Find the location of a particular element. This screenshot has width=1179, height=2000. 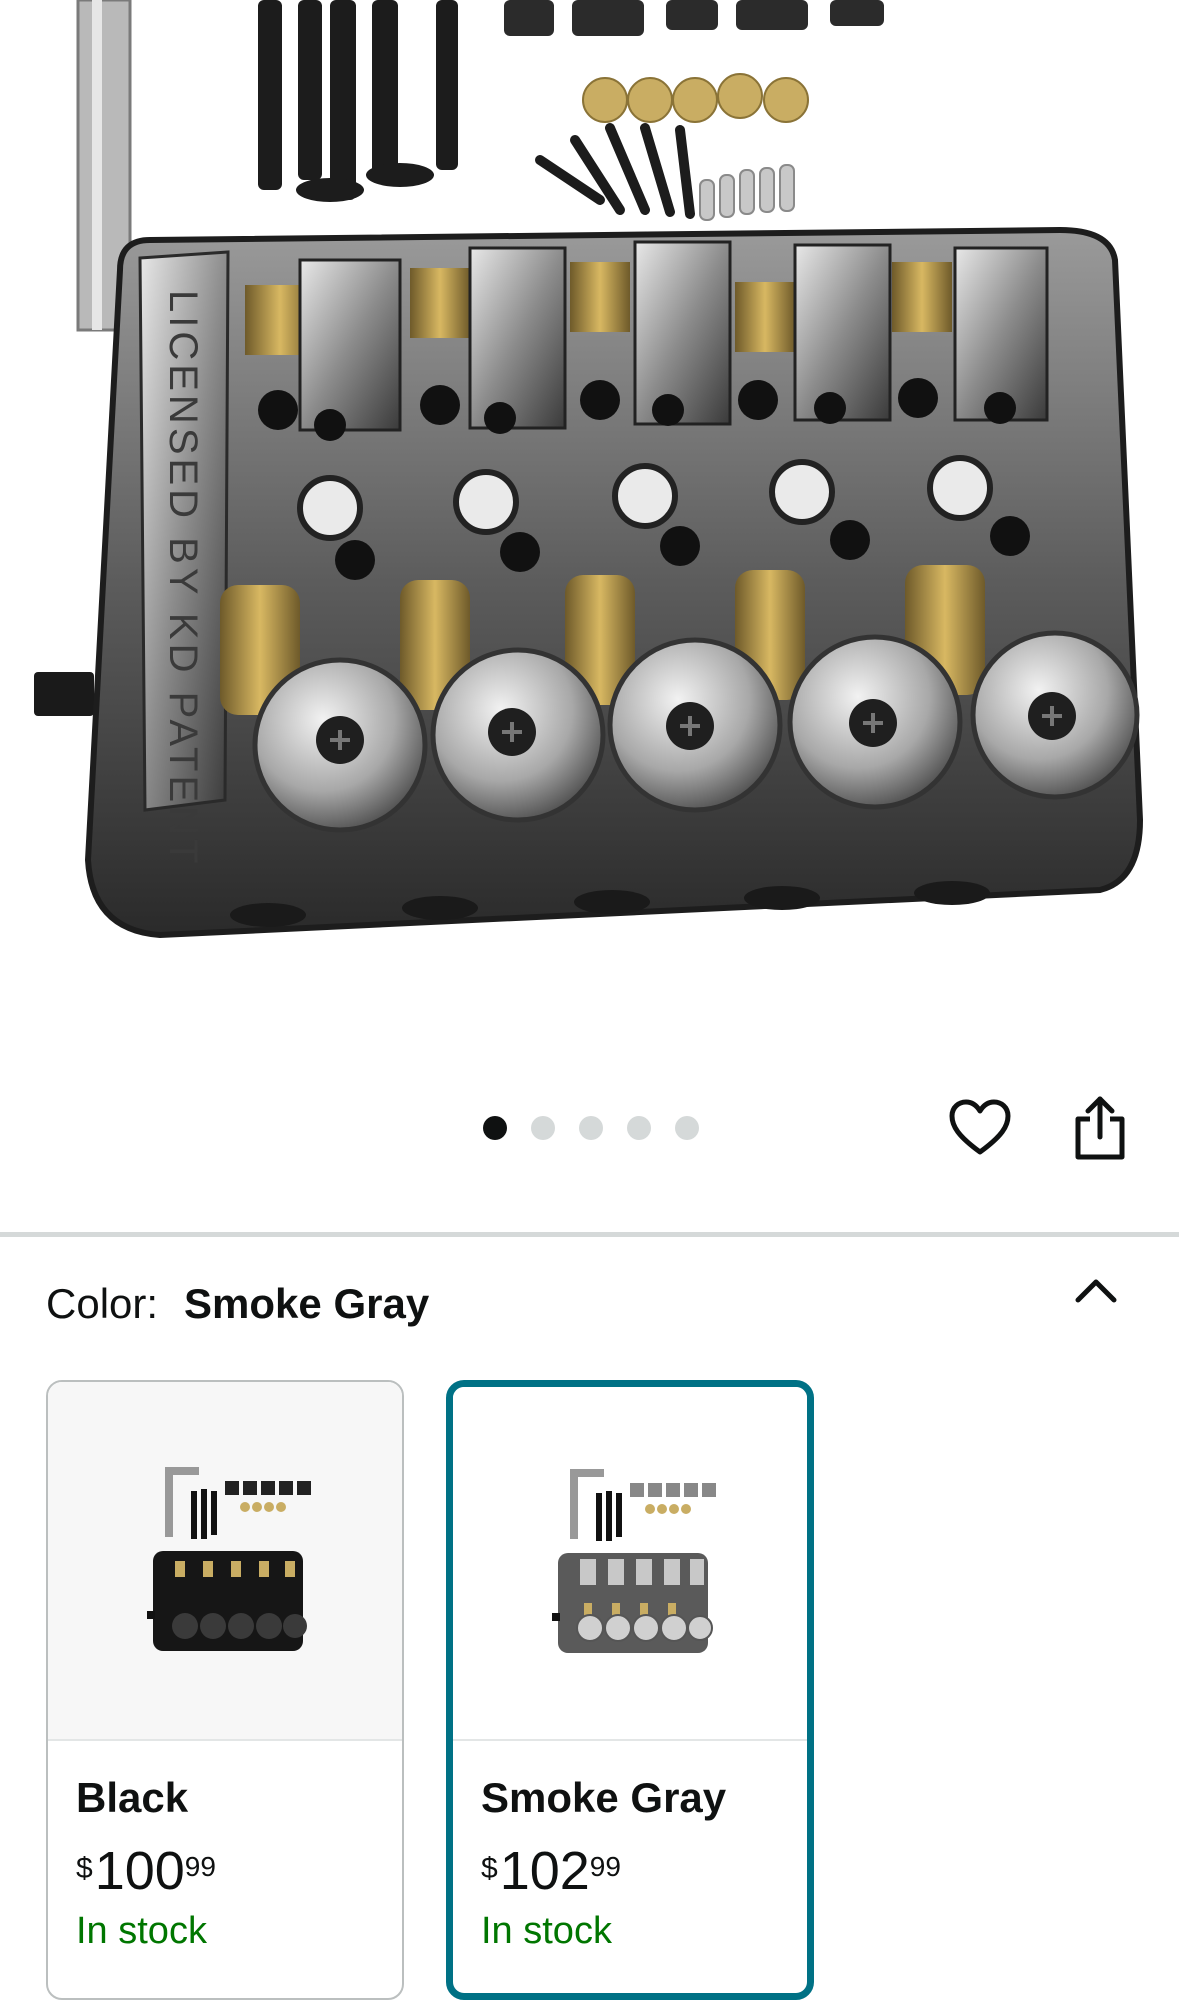

price-whole: 100 is located at coordinates (139, 1871).